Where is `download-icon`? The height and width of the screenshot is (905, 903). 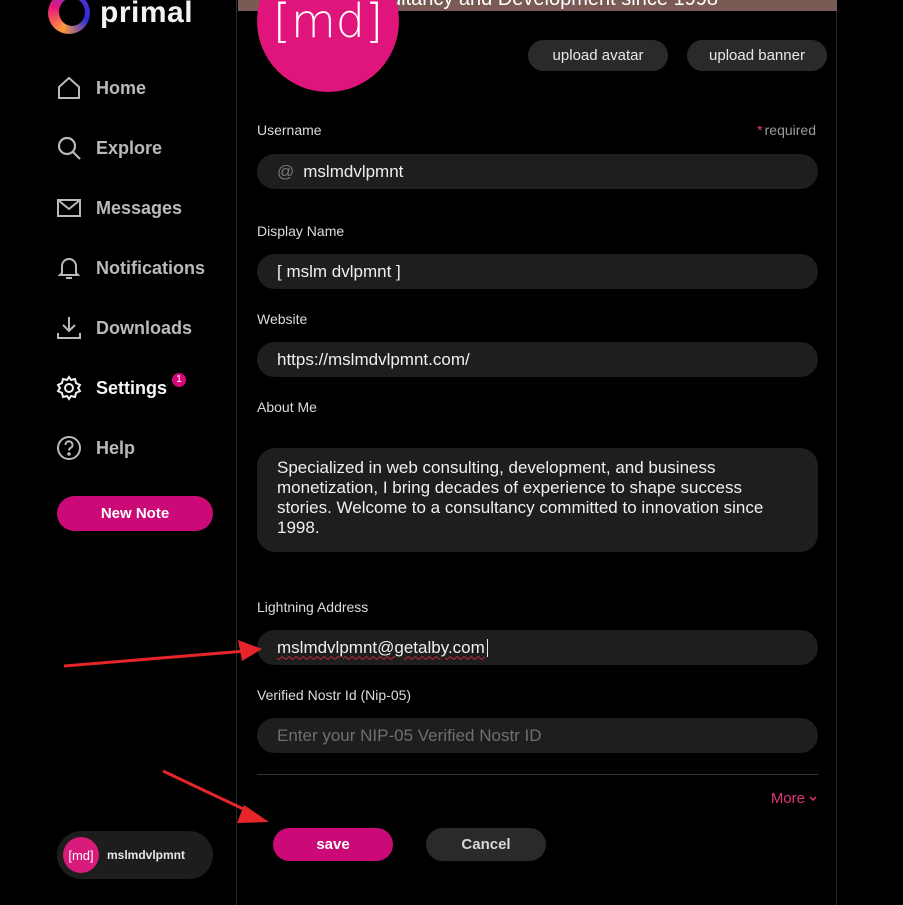
download-icon is located at coordinates (69, 328).